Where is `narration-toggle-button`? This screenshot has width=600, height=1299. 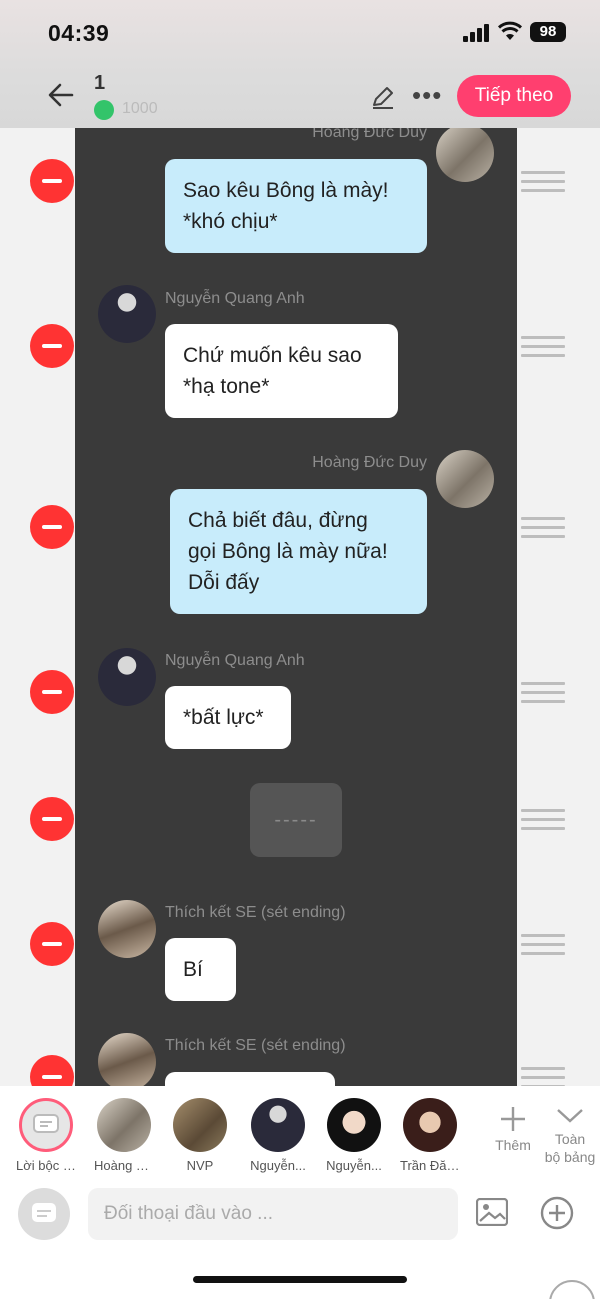
narration-toggle-button is located at coordinates (44, 1214).